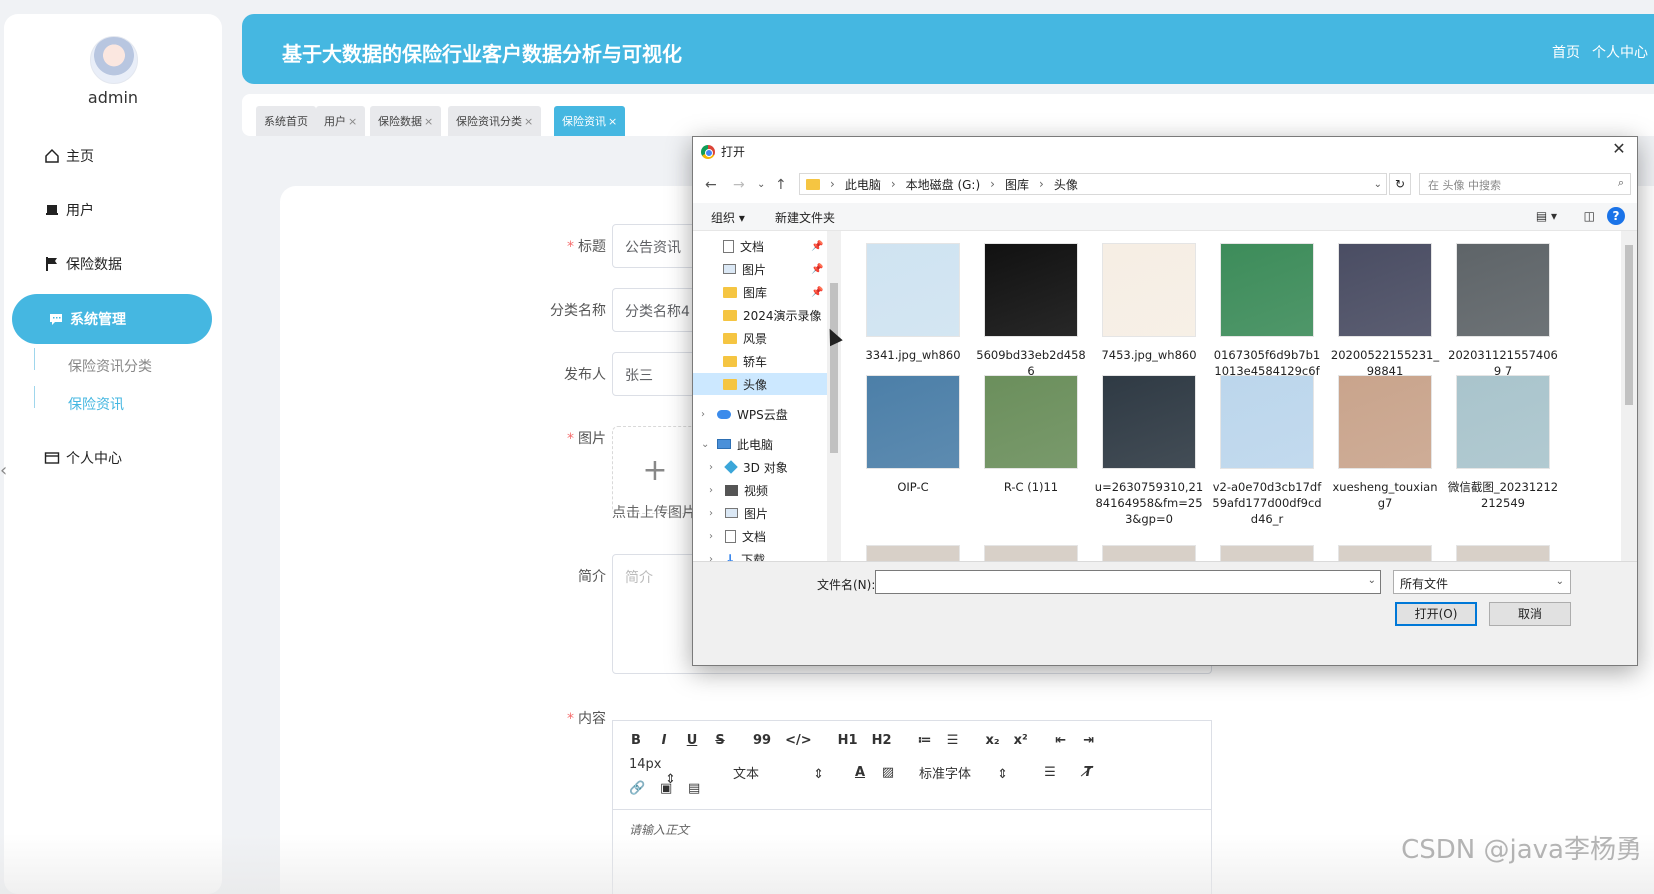  I want to click on avatar, so click(114, 60).